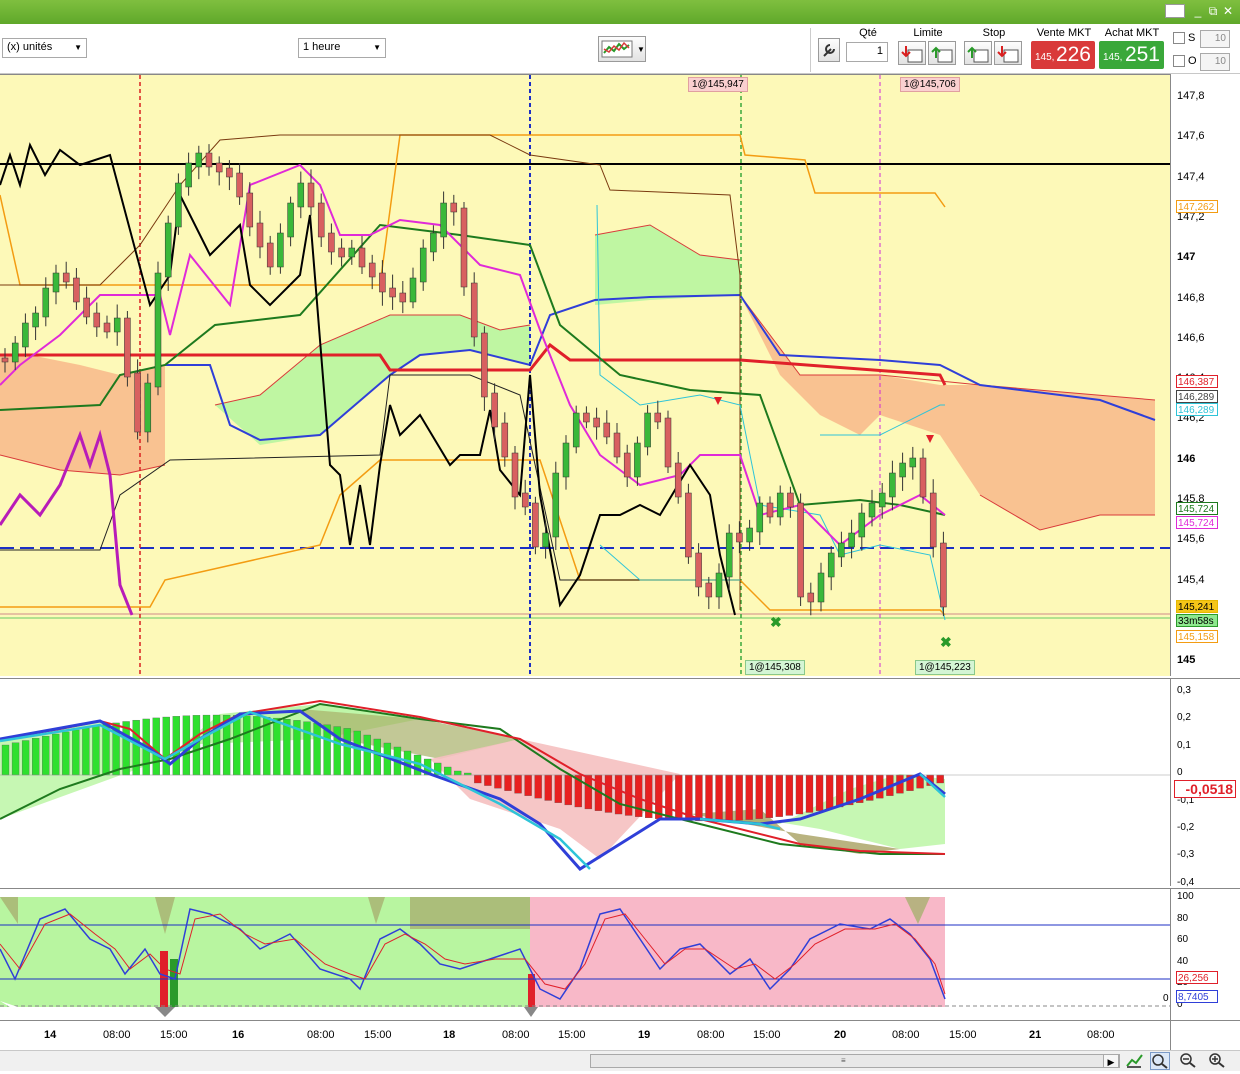 The width and height of the screenshot is (1240, 1074). I want to click on o-checkbox, so click(1179, 61).